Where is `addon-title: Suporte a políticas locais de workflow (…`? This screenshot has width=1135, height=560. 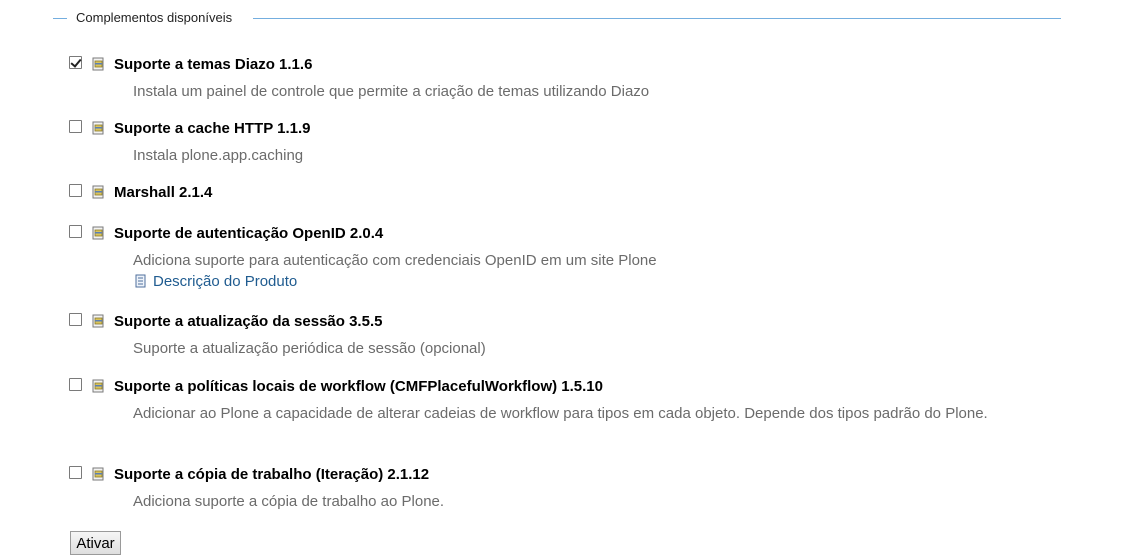 addon-title: Suporte a políticas locais de workflow (… is located at coordinates (358, 386).